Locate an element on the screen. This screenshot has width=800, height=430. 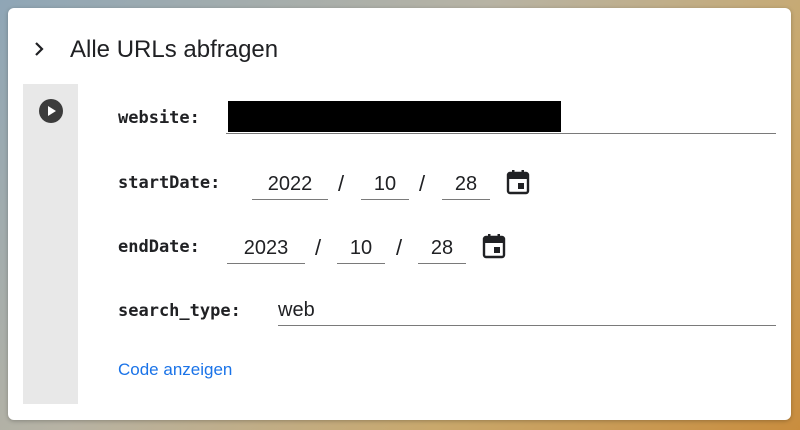
end-date-month-field: 10 is located at coordinates (361, 249).